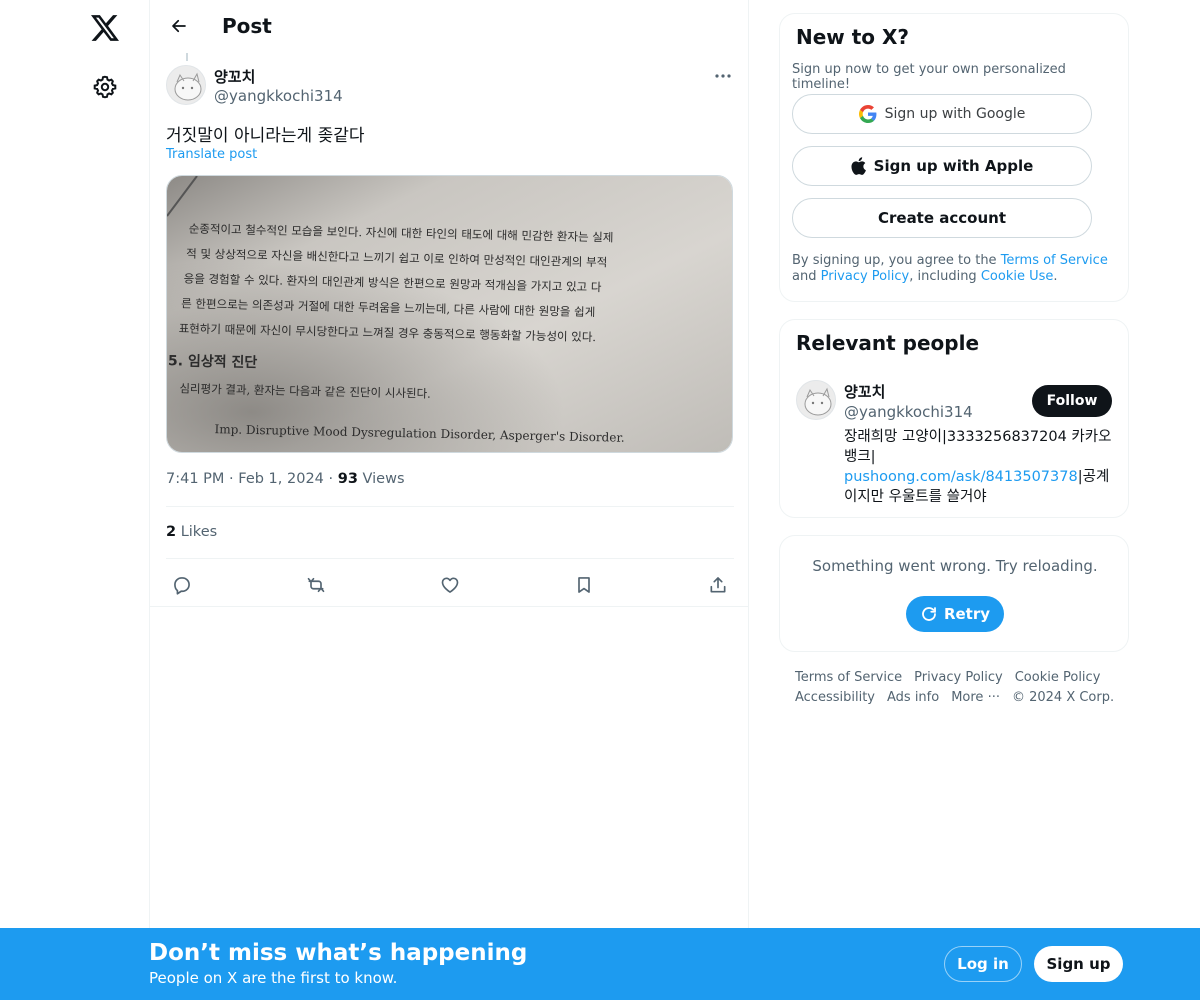 This screenshot has height=1000, width=1200. I want to click on footer-copyright: © 2024 X Corp., so click(1063, 697).